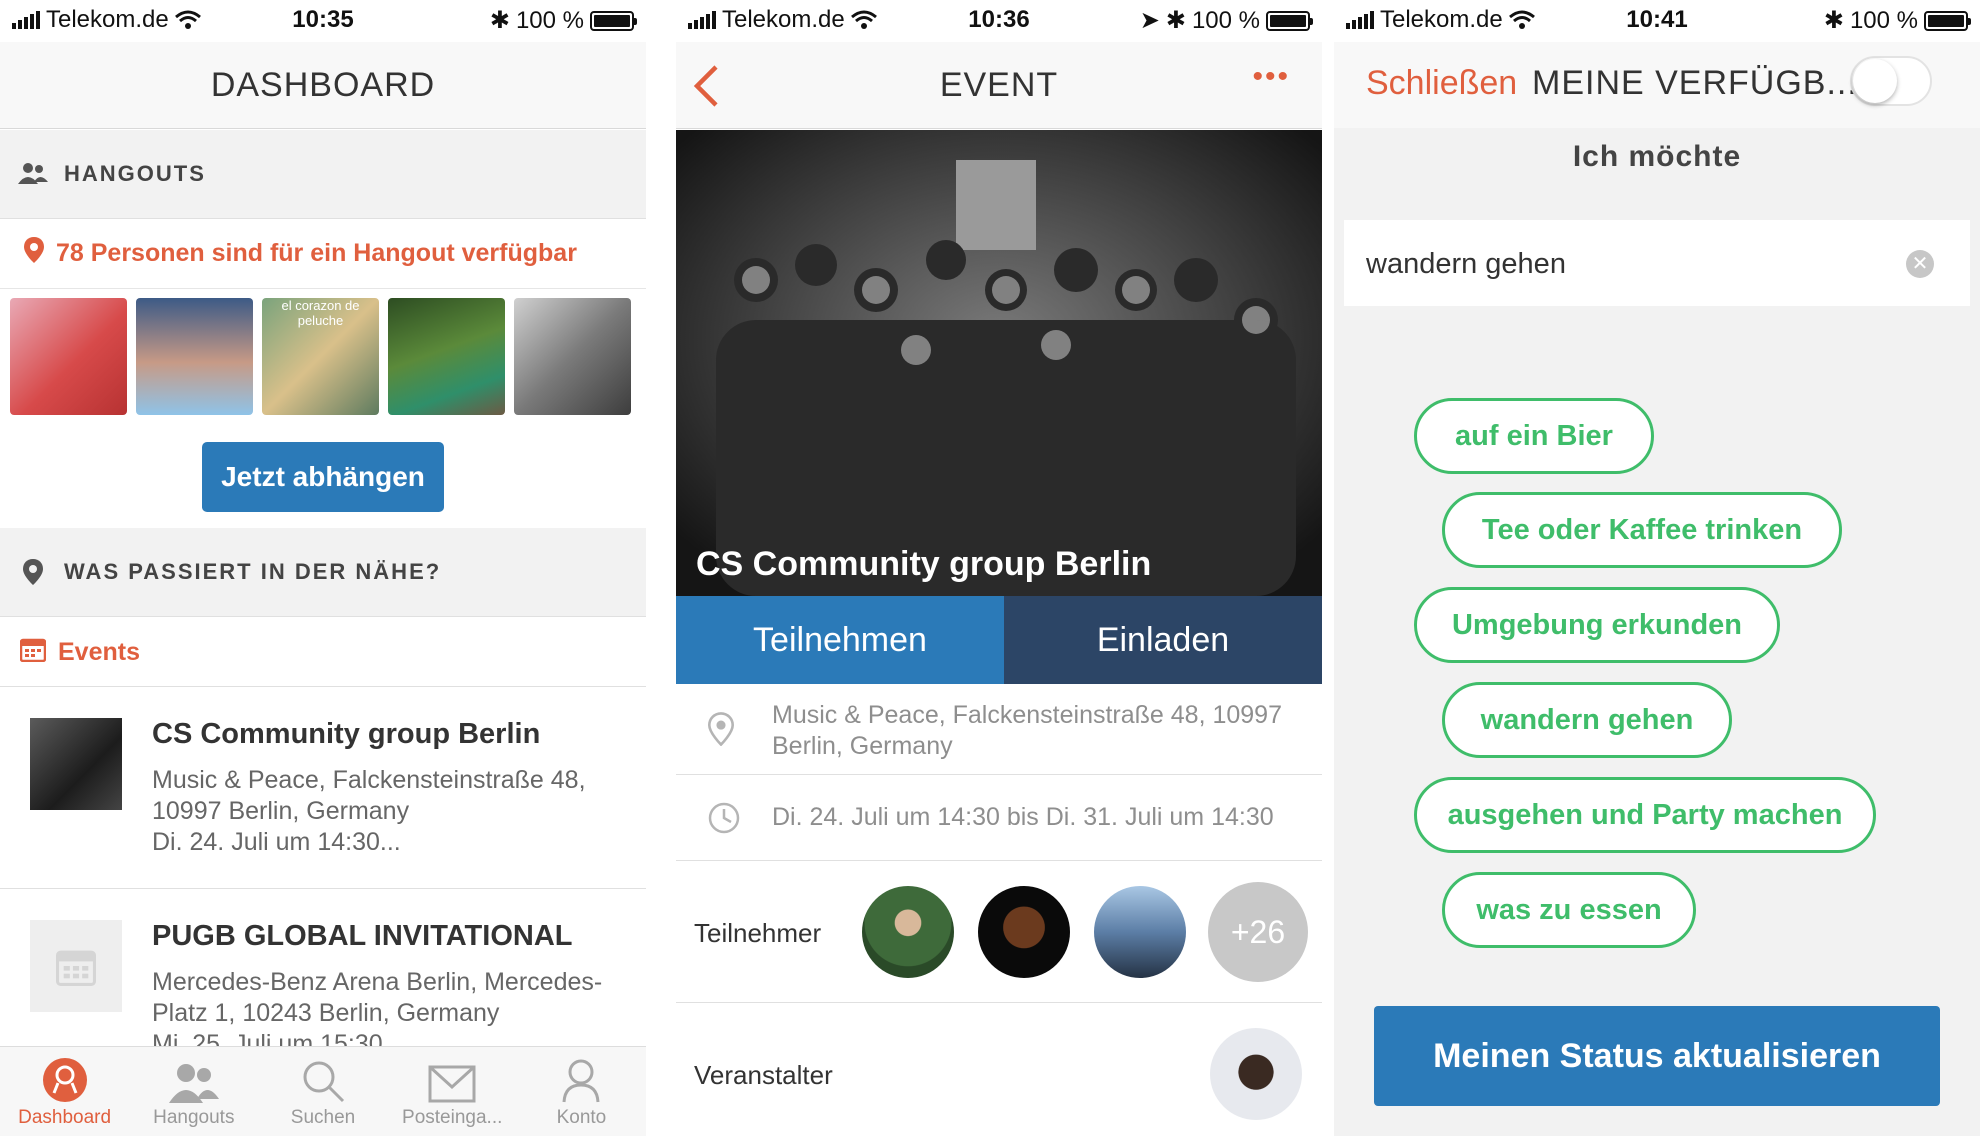 Image resolution: width=1980 pixels, height=1136 pixels. I want to click on hangout-photos: el corazon de peluche, so click(323, 356).